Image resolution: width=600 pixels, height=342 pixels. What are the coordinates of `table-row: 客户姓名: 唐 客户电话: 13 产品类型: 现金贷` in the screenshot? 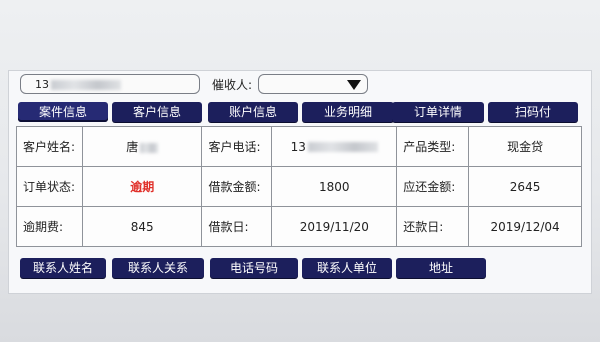 It's located at (299, 146).